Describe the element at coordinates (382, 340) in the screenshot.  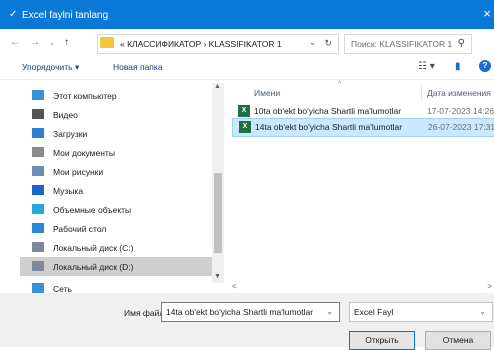
I see `open-button: Открыть` at that location.